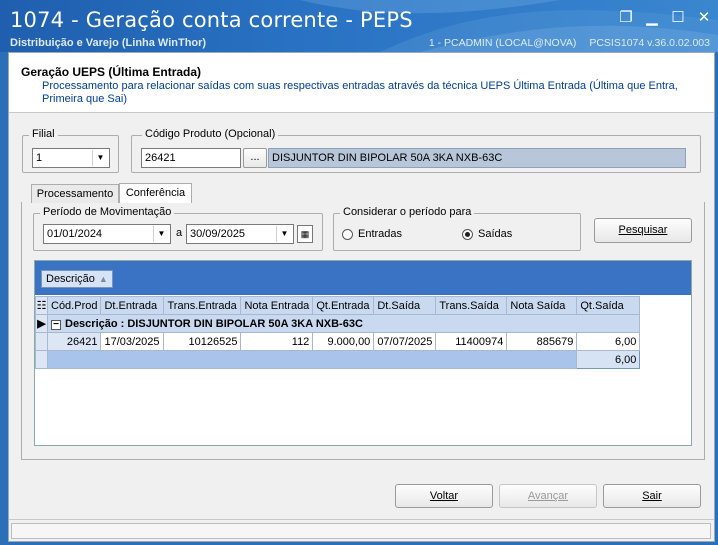  What do you see at coordinates (39, 158) in the screenshot?
I see `filial-value: 1` at bounding box center [39, 158].